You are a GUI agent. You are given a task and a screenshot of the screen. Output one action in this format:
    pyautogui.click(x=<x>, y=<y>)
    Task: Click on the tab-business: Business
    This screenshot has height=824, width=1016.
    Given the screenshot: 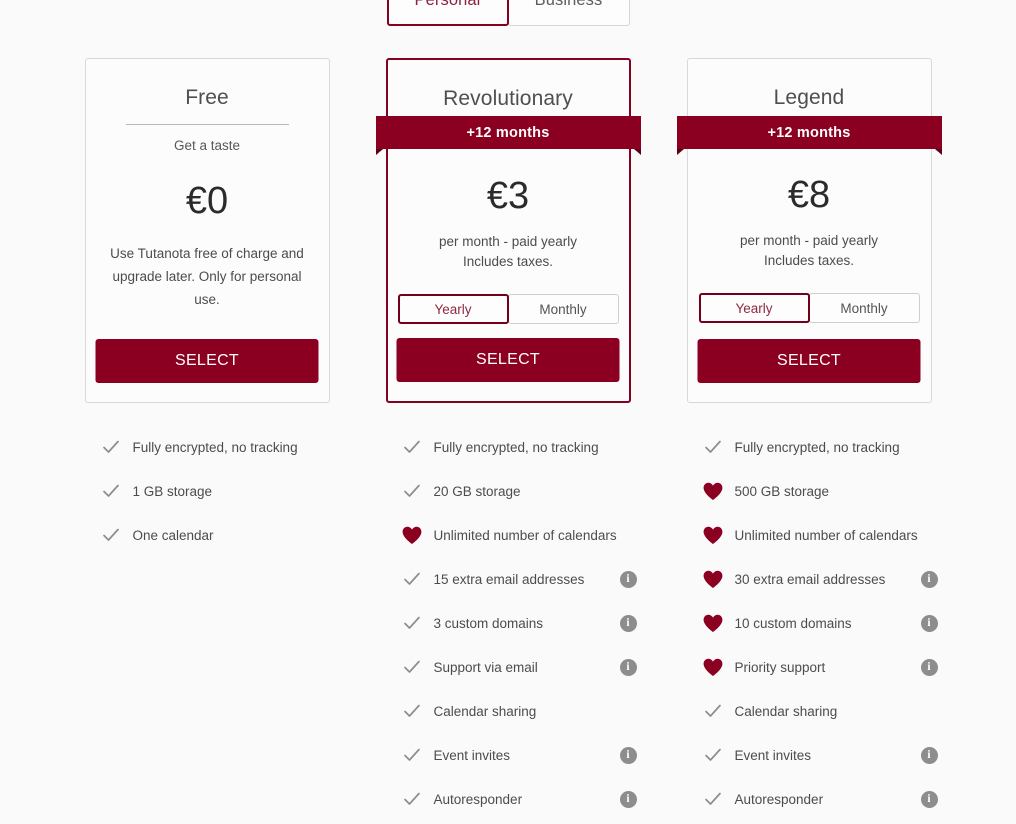 What is the action you would take?
    pyautogui.click(x=568, y=13)
    